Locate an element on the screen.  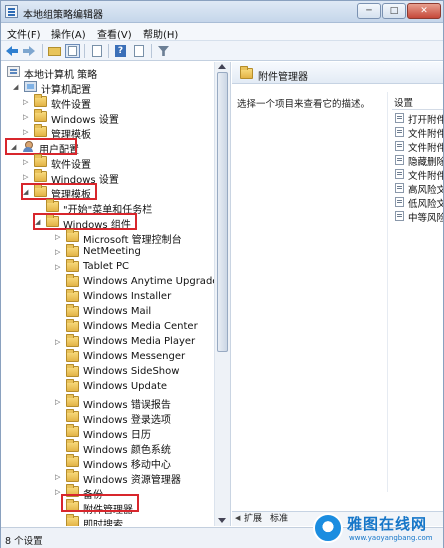
tab-standard: 标准 is located at coordinates (279, 519).